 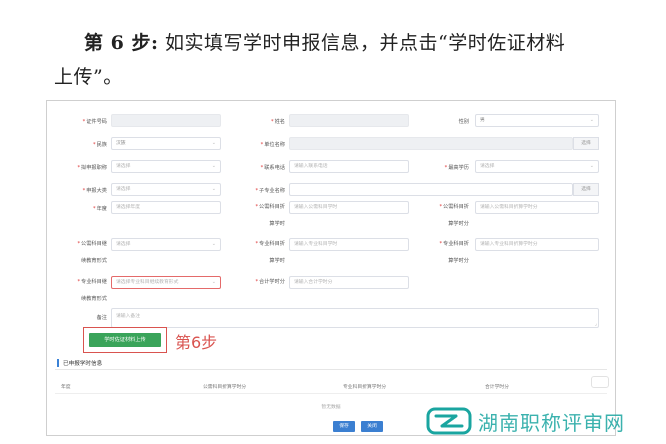 What do you see at coordinates (431, 189) in the screenshot?
I see `sub-major-input` at bounding box center [431, 189].